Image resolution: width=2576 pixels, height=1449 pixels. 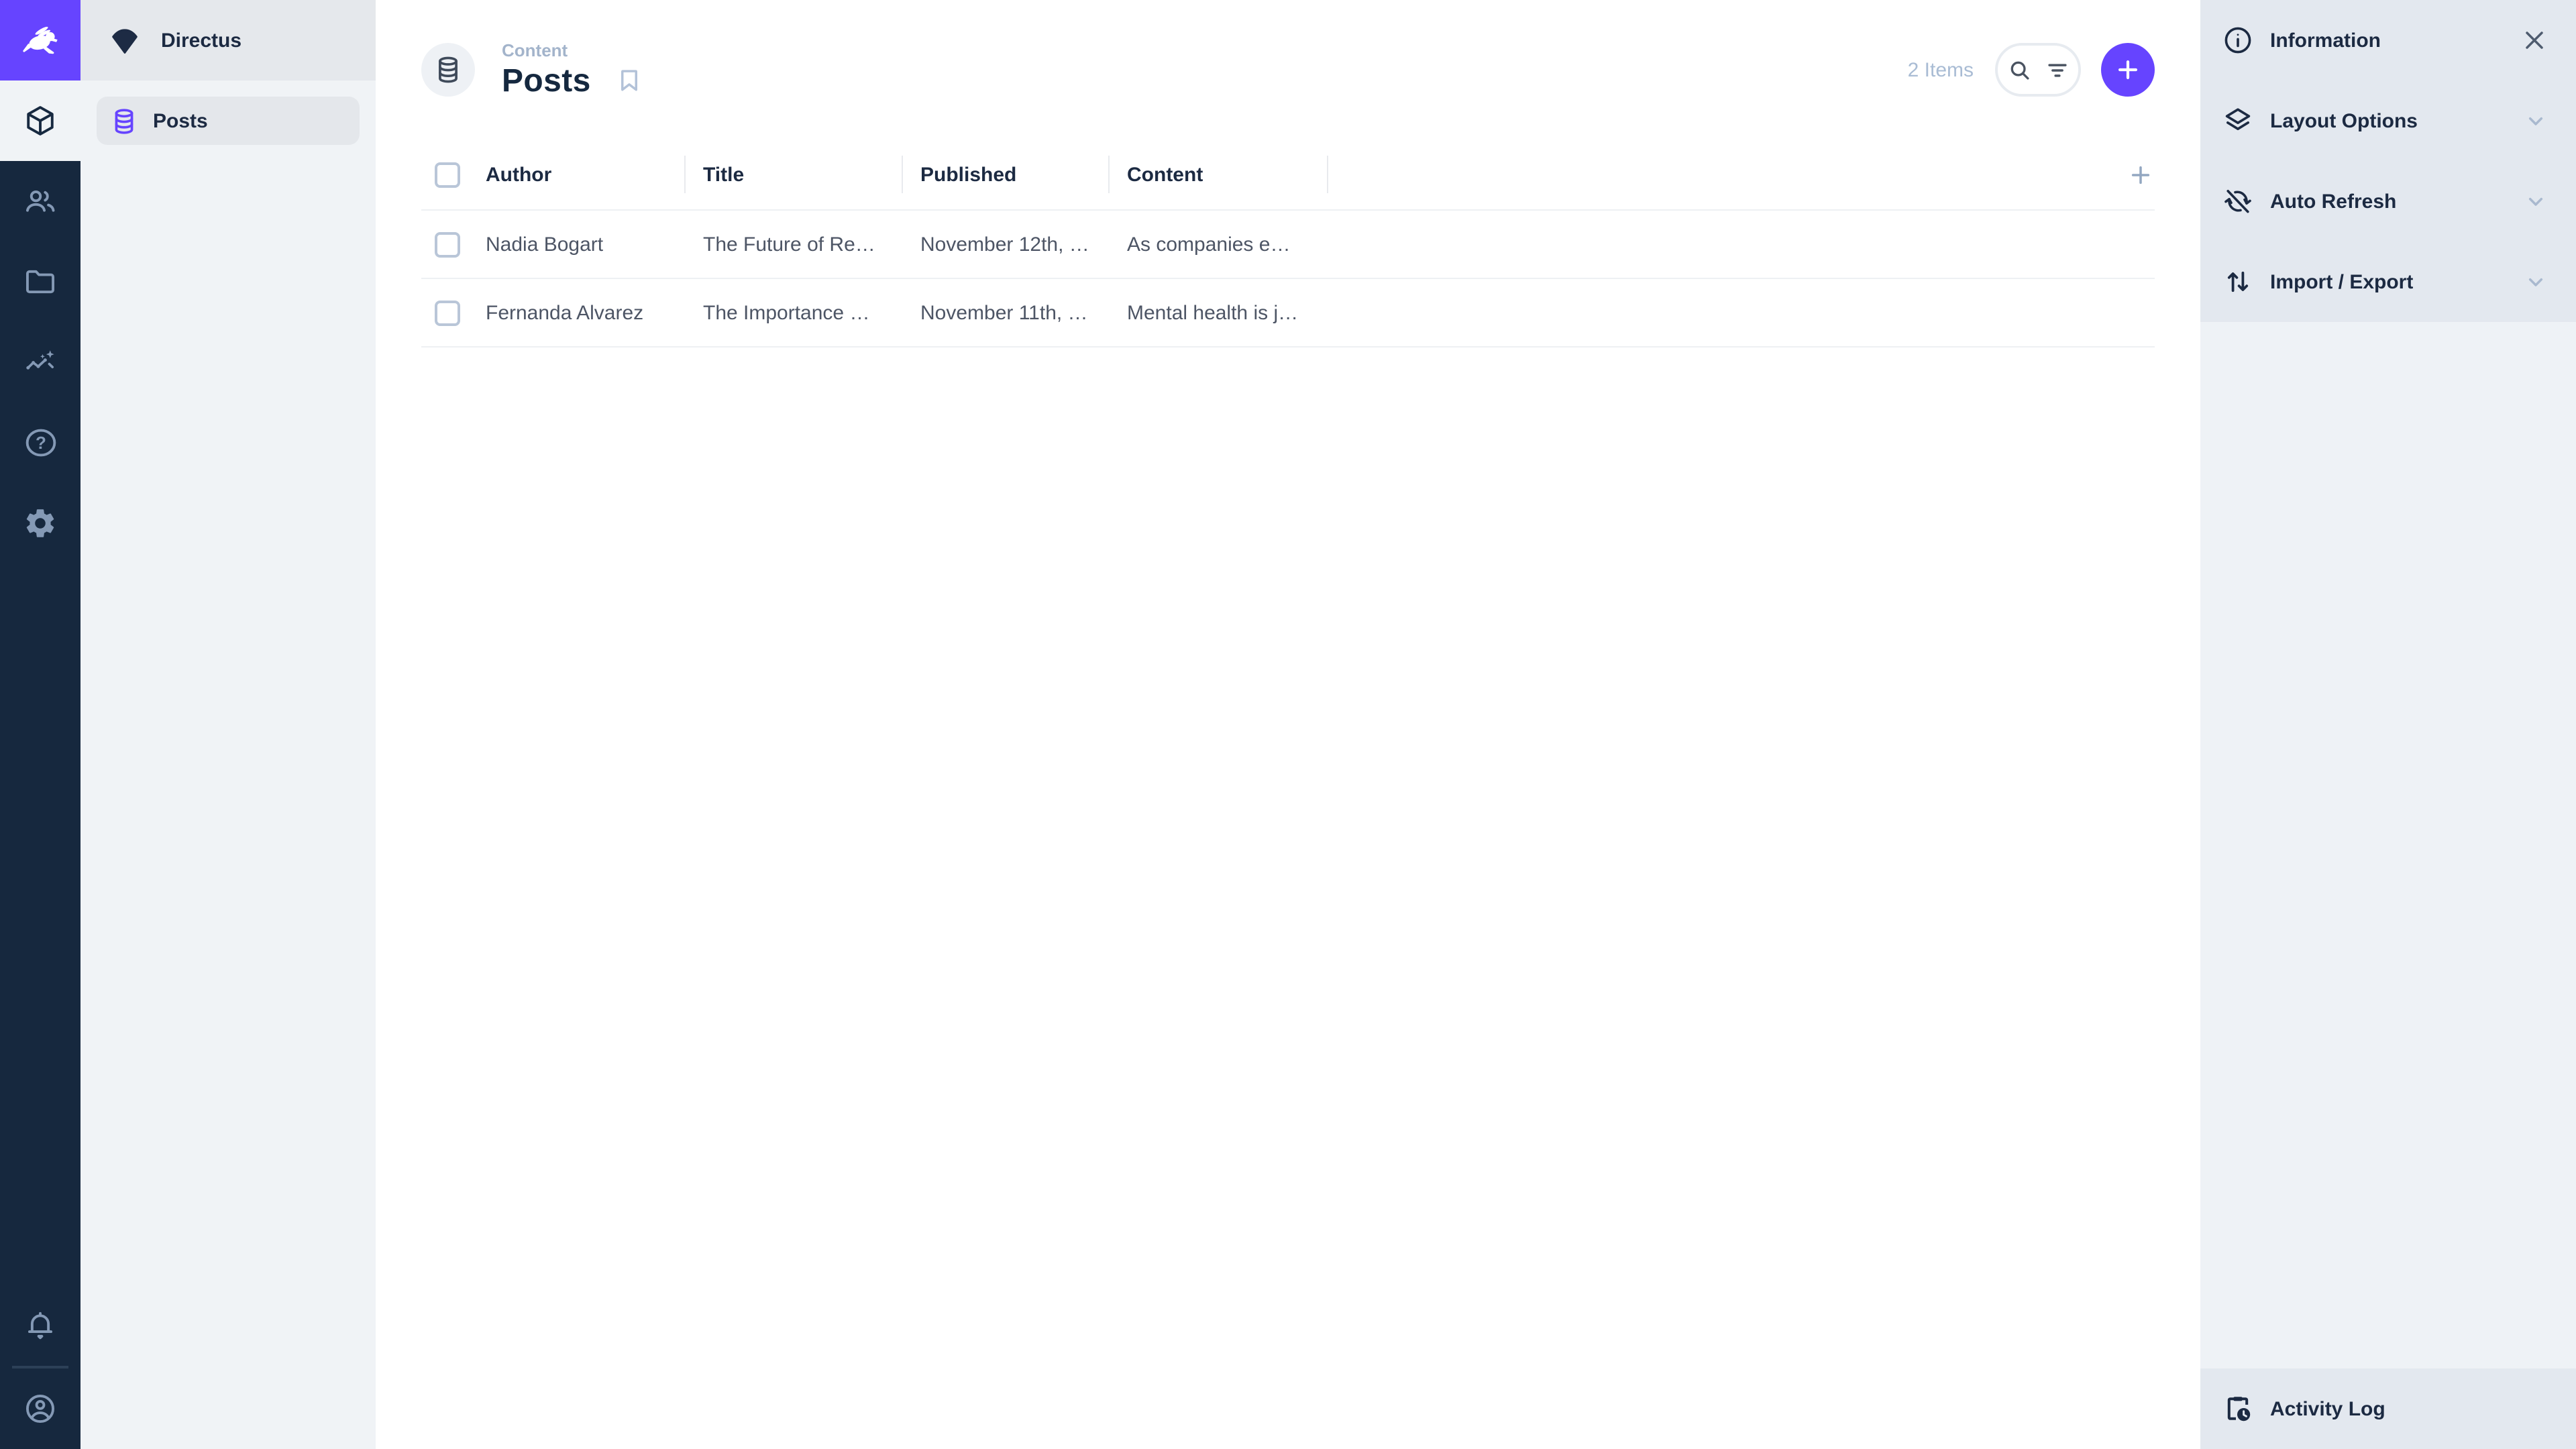 I want to click on breadcrumb: Content, so click(x=546, y=50).